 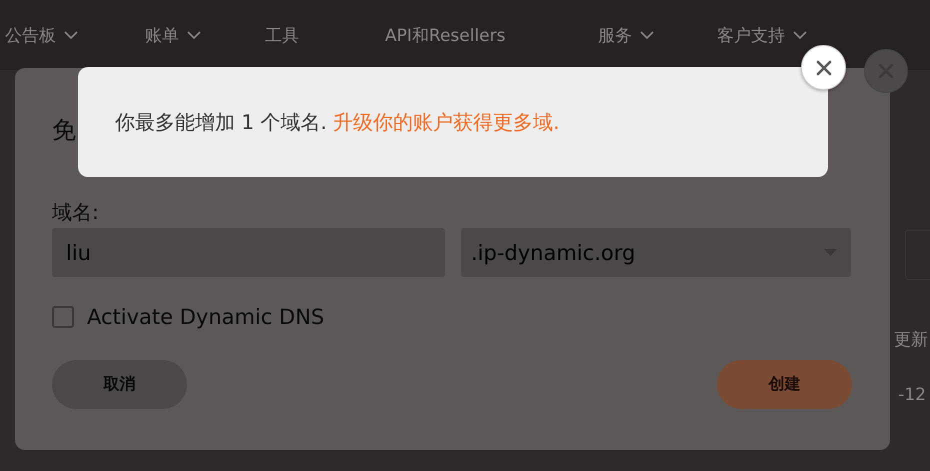 What do you see at coordinates (656, 252) in the screenshot?
I see `dropdown-select: .ip-dynamic.org` at bounding box center [656, 252].